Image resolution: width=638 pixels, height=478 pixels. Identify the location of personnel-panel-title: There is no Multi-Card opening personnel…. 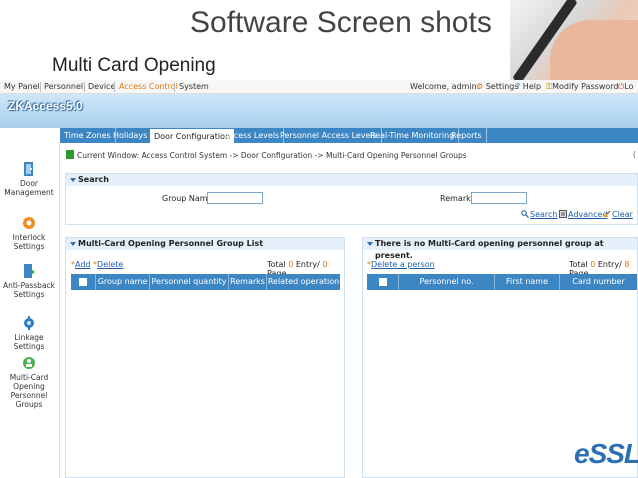
(489, 249).